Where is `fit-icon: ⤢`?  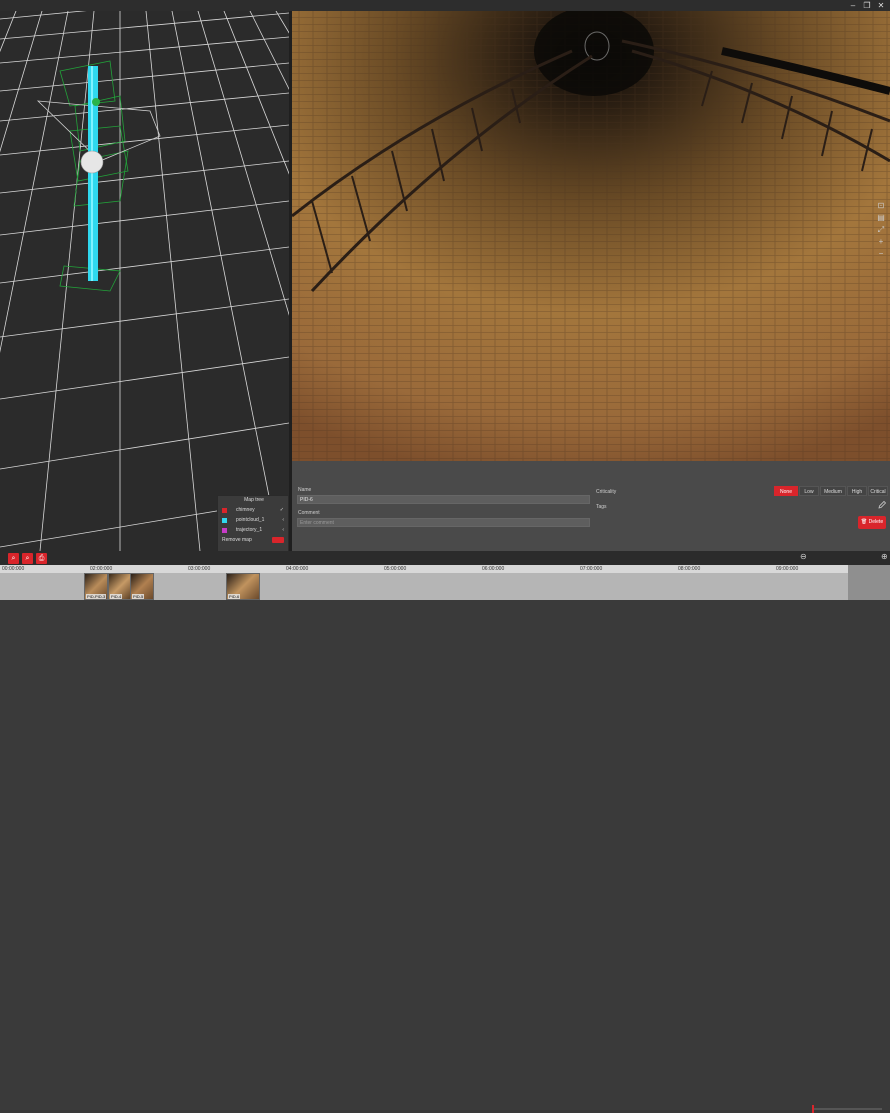
fit-icon: ⤢ is located at coordinates (881, 230).